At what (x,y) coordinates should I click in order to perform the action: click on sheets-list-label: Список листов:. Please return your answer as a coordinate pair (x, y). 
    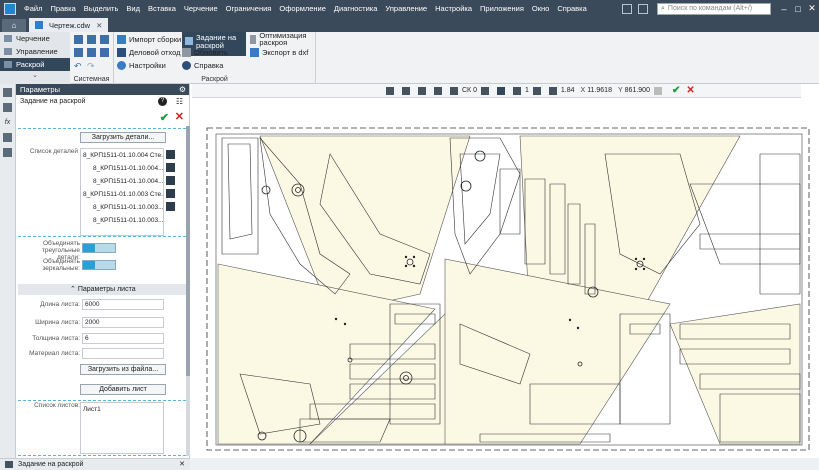
    Looking at the image, I should click on (57, 405).